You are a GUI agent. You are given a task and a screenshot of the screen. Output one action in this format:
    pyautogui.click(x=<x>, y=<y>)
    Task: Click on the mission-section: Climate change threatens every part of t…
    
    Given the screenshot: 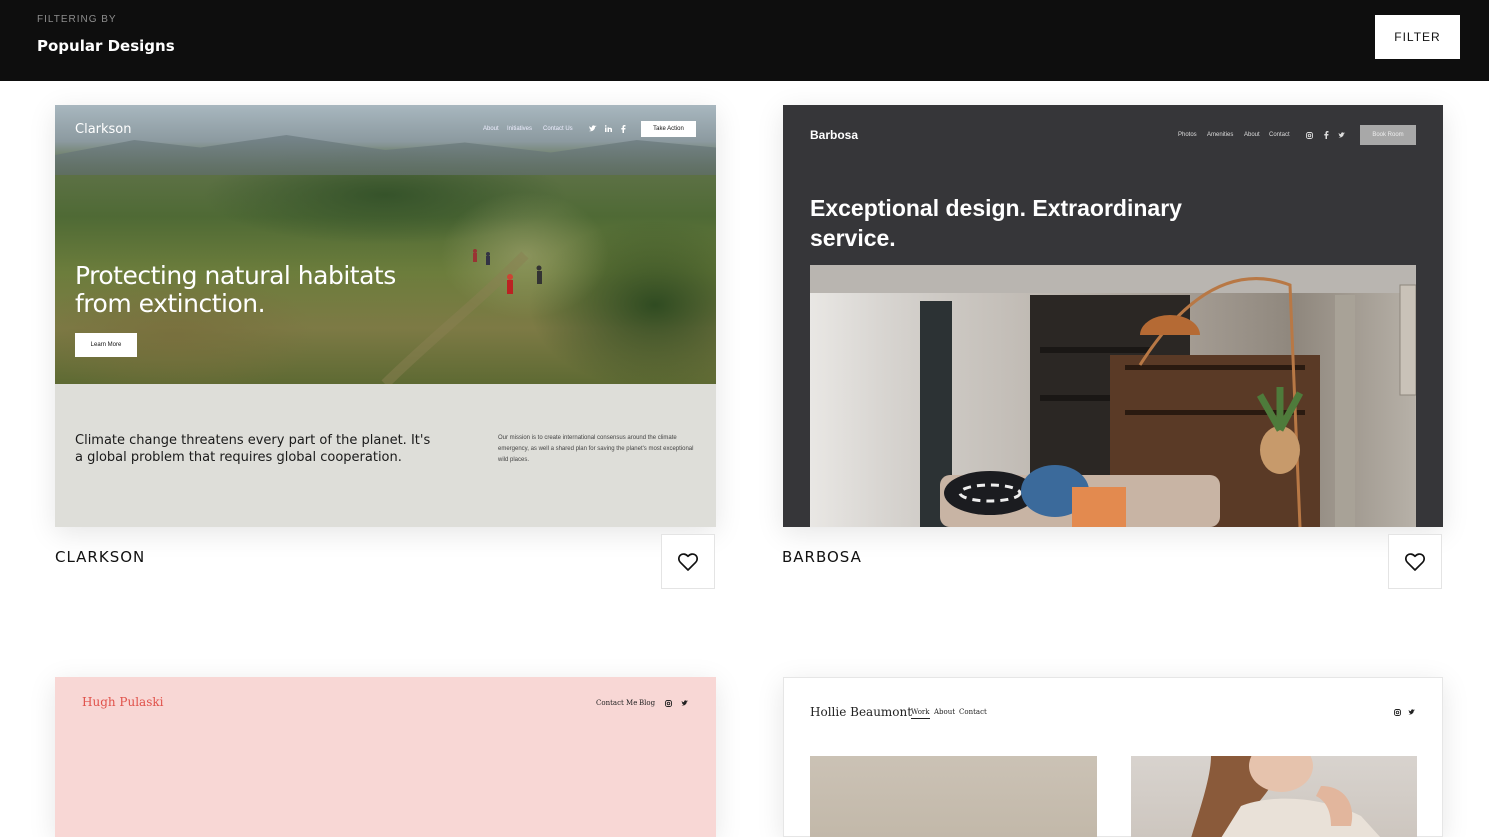 What is the action you would take?
    pyautogui.click(x=385, y=455)
    